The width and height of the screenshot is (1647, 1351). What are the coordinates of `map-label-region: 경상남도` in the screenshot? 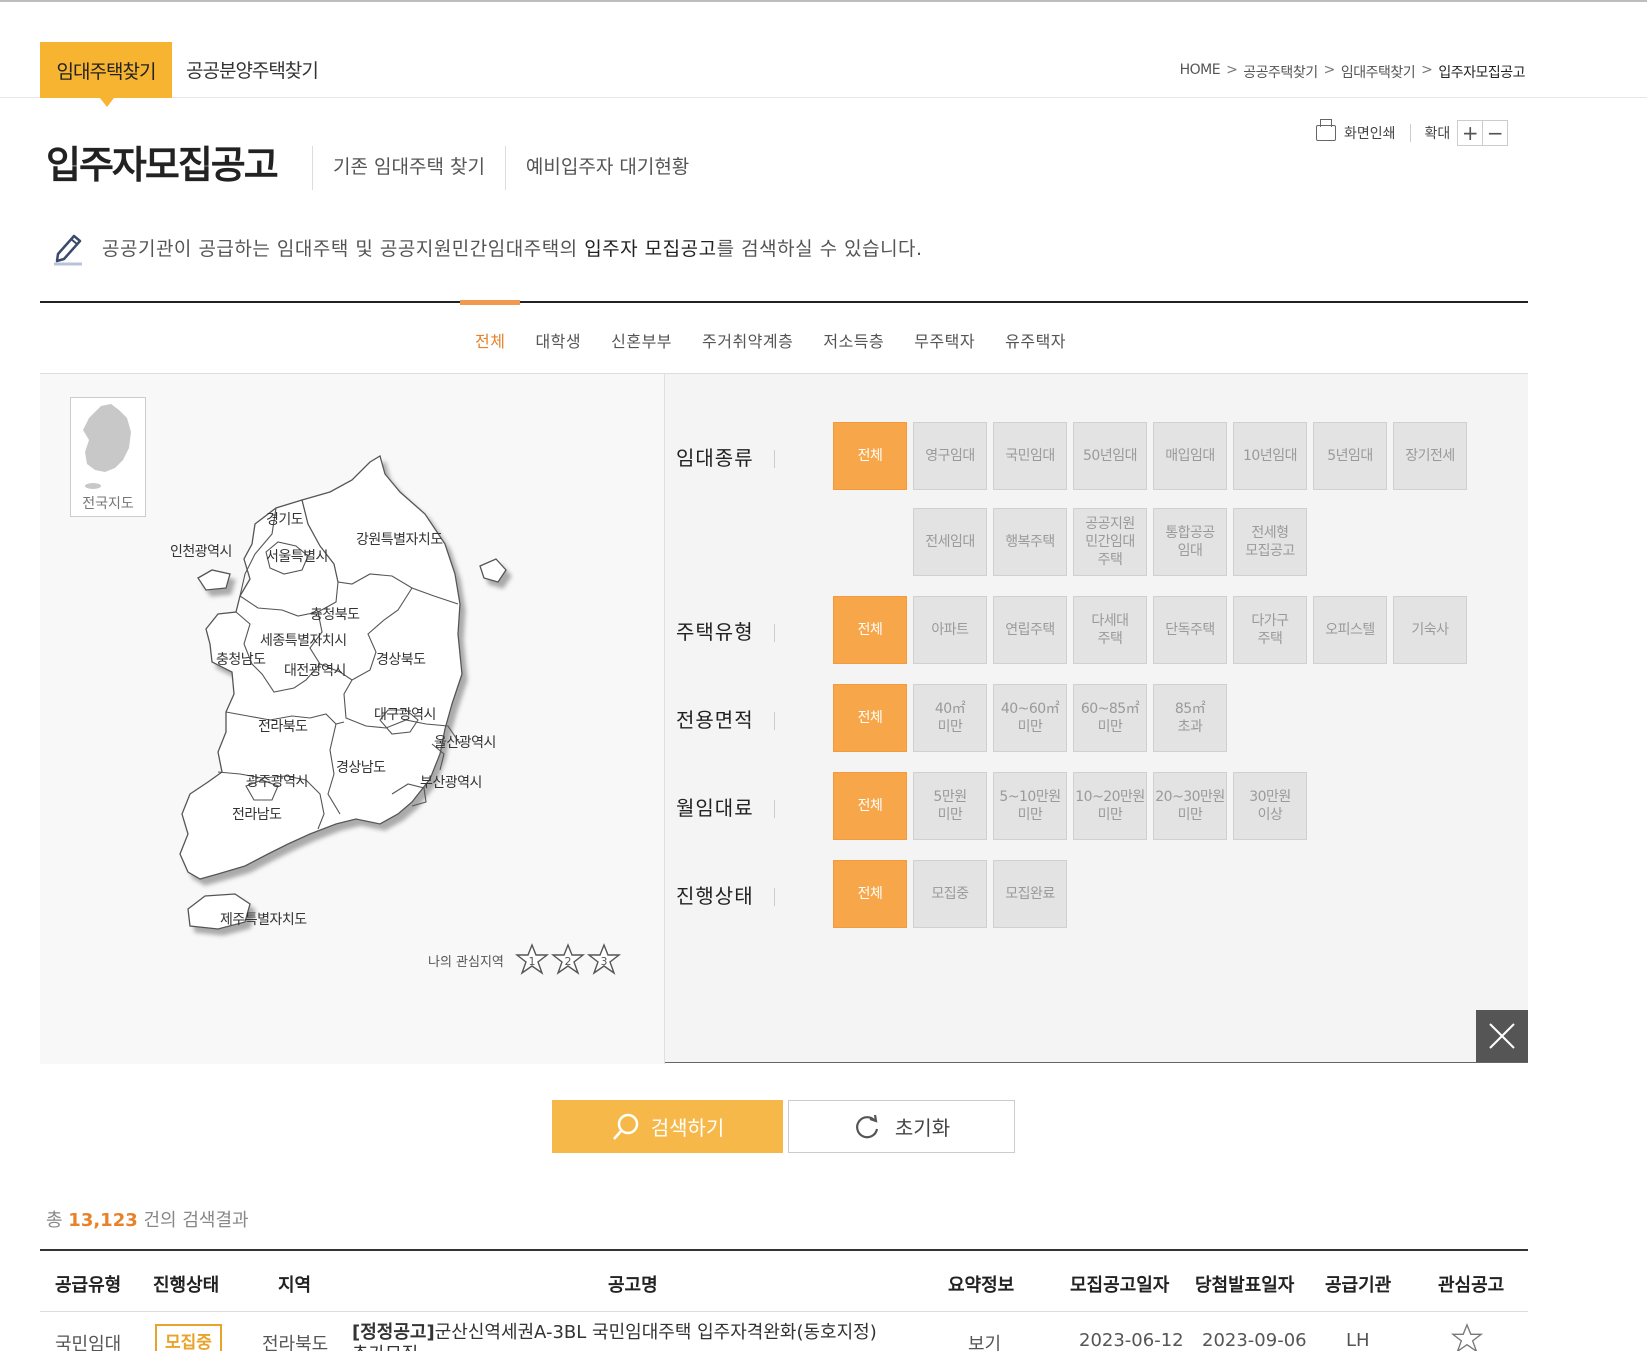 It's located at (361, 767).